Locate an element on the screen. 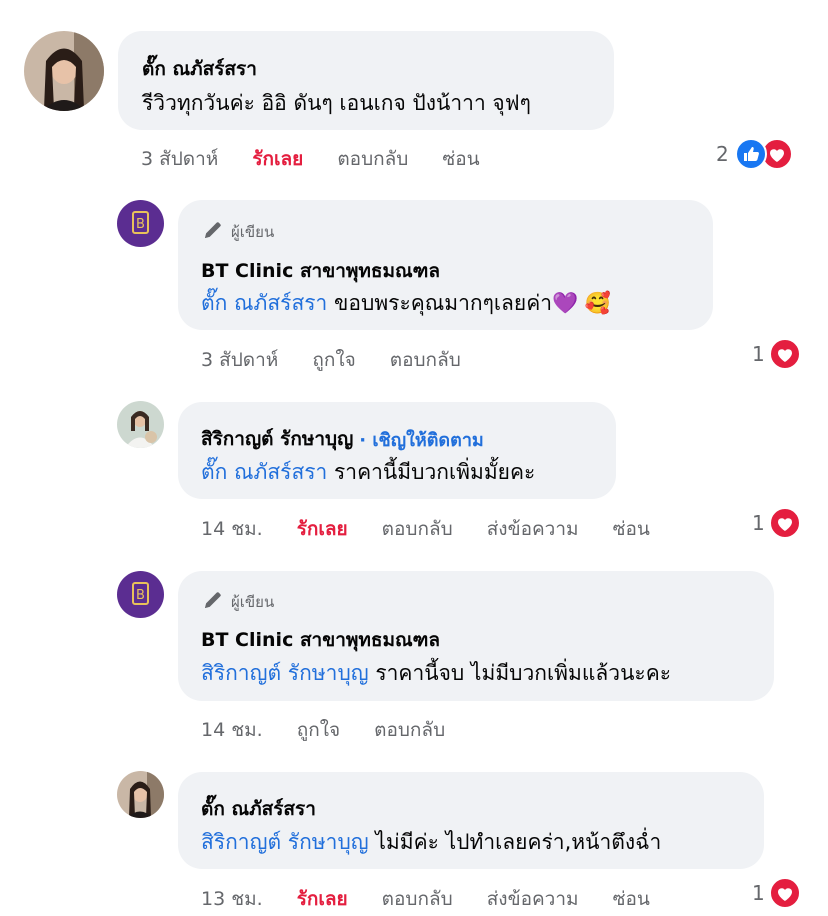 The width and height of the screenshot is (828, 916). comment-actions: 13 ชม. รักเลย ตอบกลับ ส่งข้อความ ซ่อน is located at coordinates (442, 899).